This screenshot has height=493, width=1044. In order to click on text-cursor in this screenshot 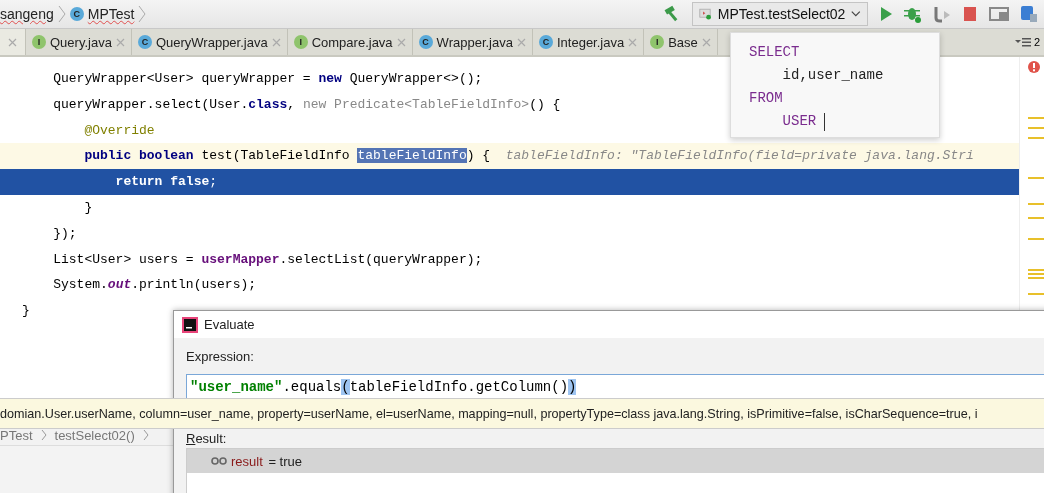, I will do `click(825, 121)`.